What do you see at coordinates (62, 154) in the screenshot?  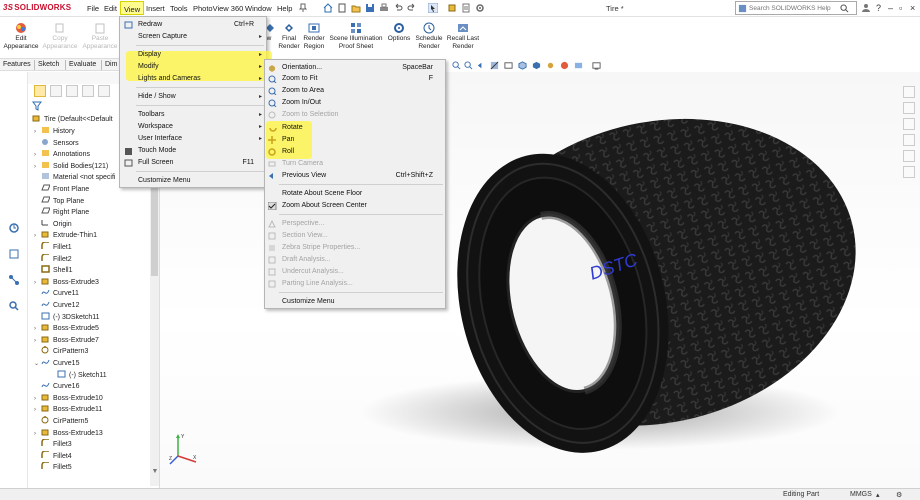 I see `tree-item: › Annotations` at bounding box center [62, 154].